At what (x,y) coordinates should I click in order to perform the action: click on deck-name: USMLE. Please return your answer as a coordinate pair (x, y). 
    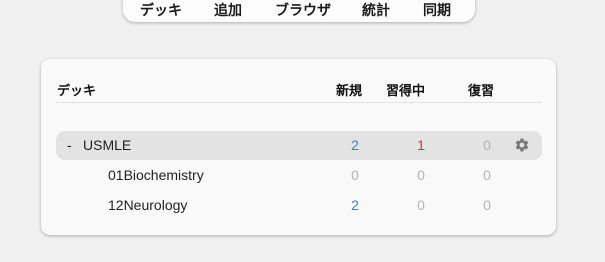
    Looking at the image, I should click on (107, 145).